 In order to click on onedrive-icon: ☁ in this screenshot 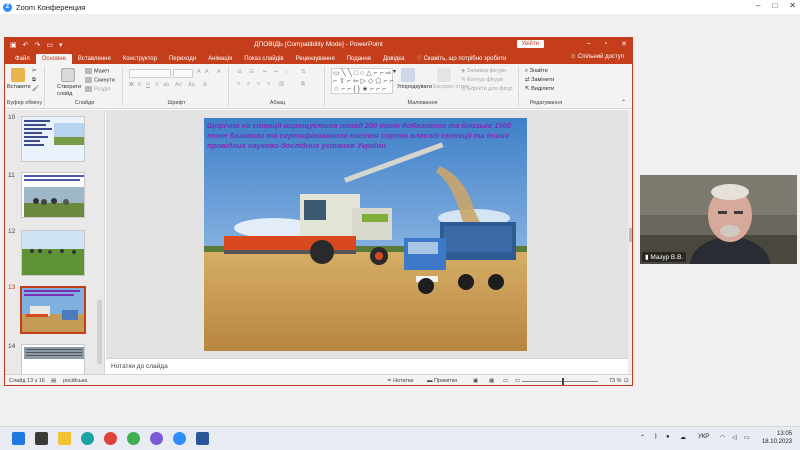, I will do `click(683, 437)`.